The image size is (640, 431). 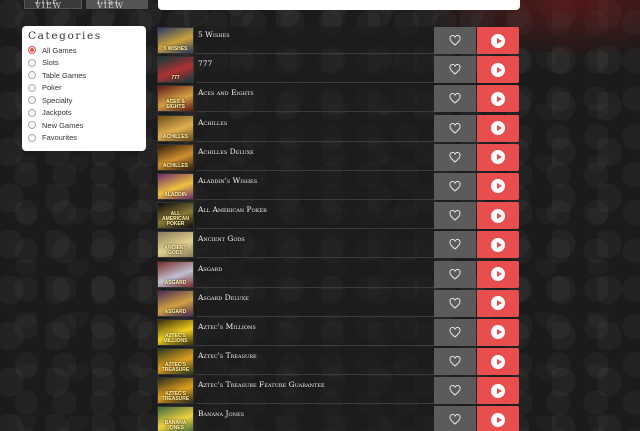 What do you see at coordinates (175, 165) in the screenshot?
I see `thumbnail-logo-text: ACHILLES` at bounding box center [175, 165].